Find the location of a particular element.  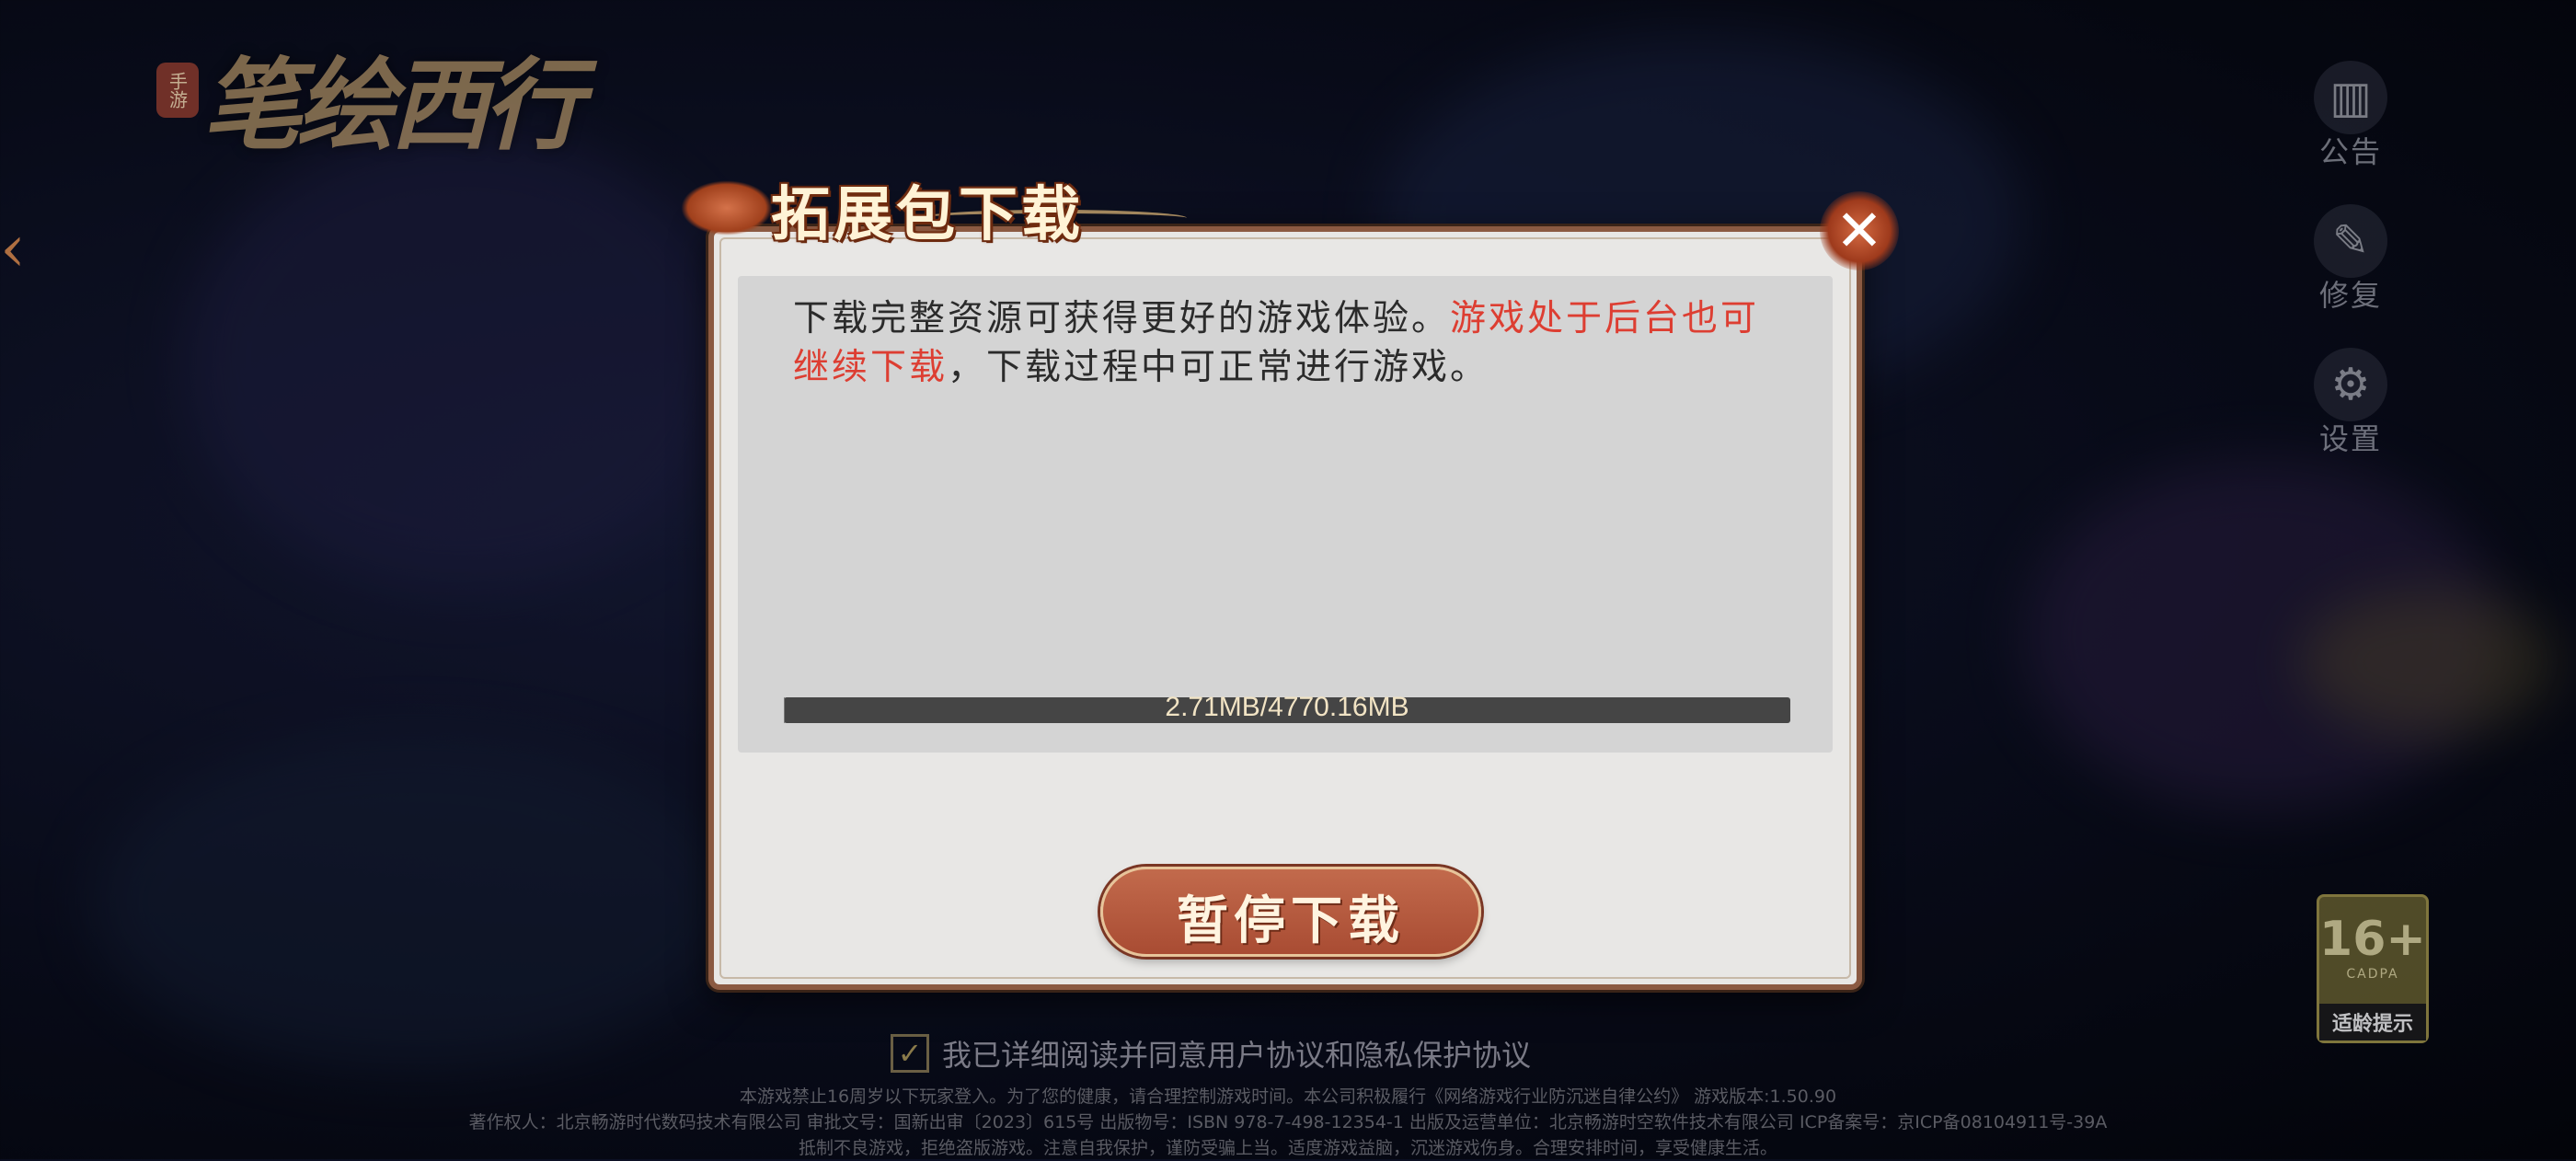

agreement-row: ✓ 我已详细阅读并同意用户协议和隐私保护协议 is located at coordinates (1211, 1054).